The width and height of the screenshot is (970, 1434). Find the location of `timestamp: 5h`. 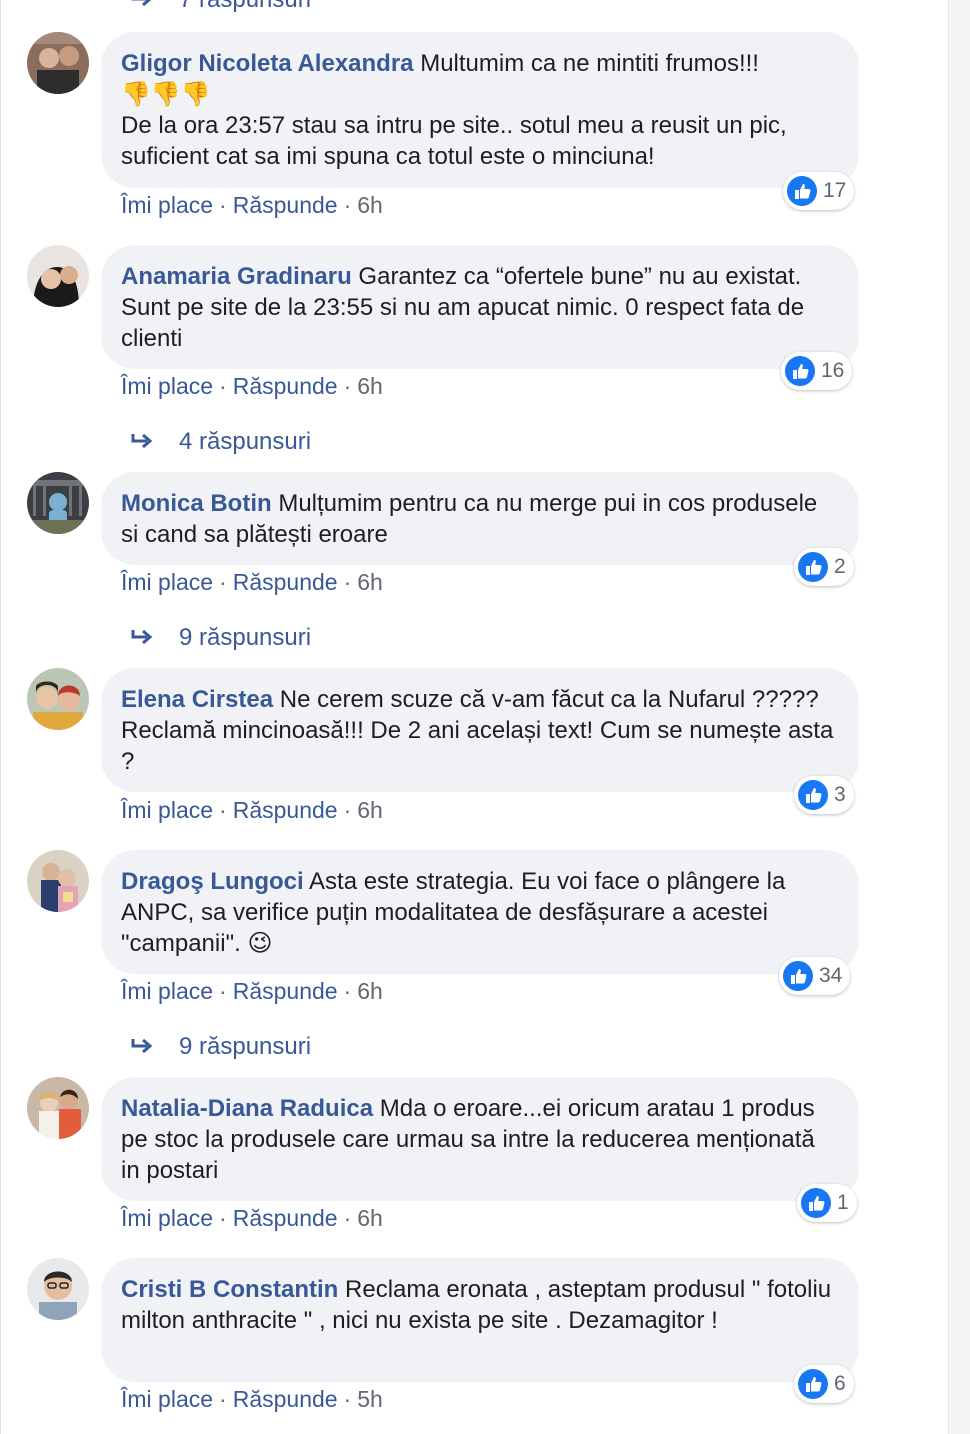

timestamp: 5h is located at coordinates (370, 1399).